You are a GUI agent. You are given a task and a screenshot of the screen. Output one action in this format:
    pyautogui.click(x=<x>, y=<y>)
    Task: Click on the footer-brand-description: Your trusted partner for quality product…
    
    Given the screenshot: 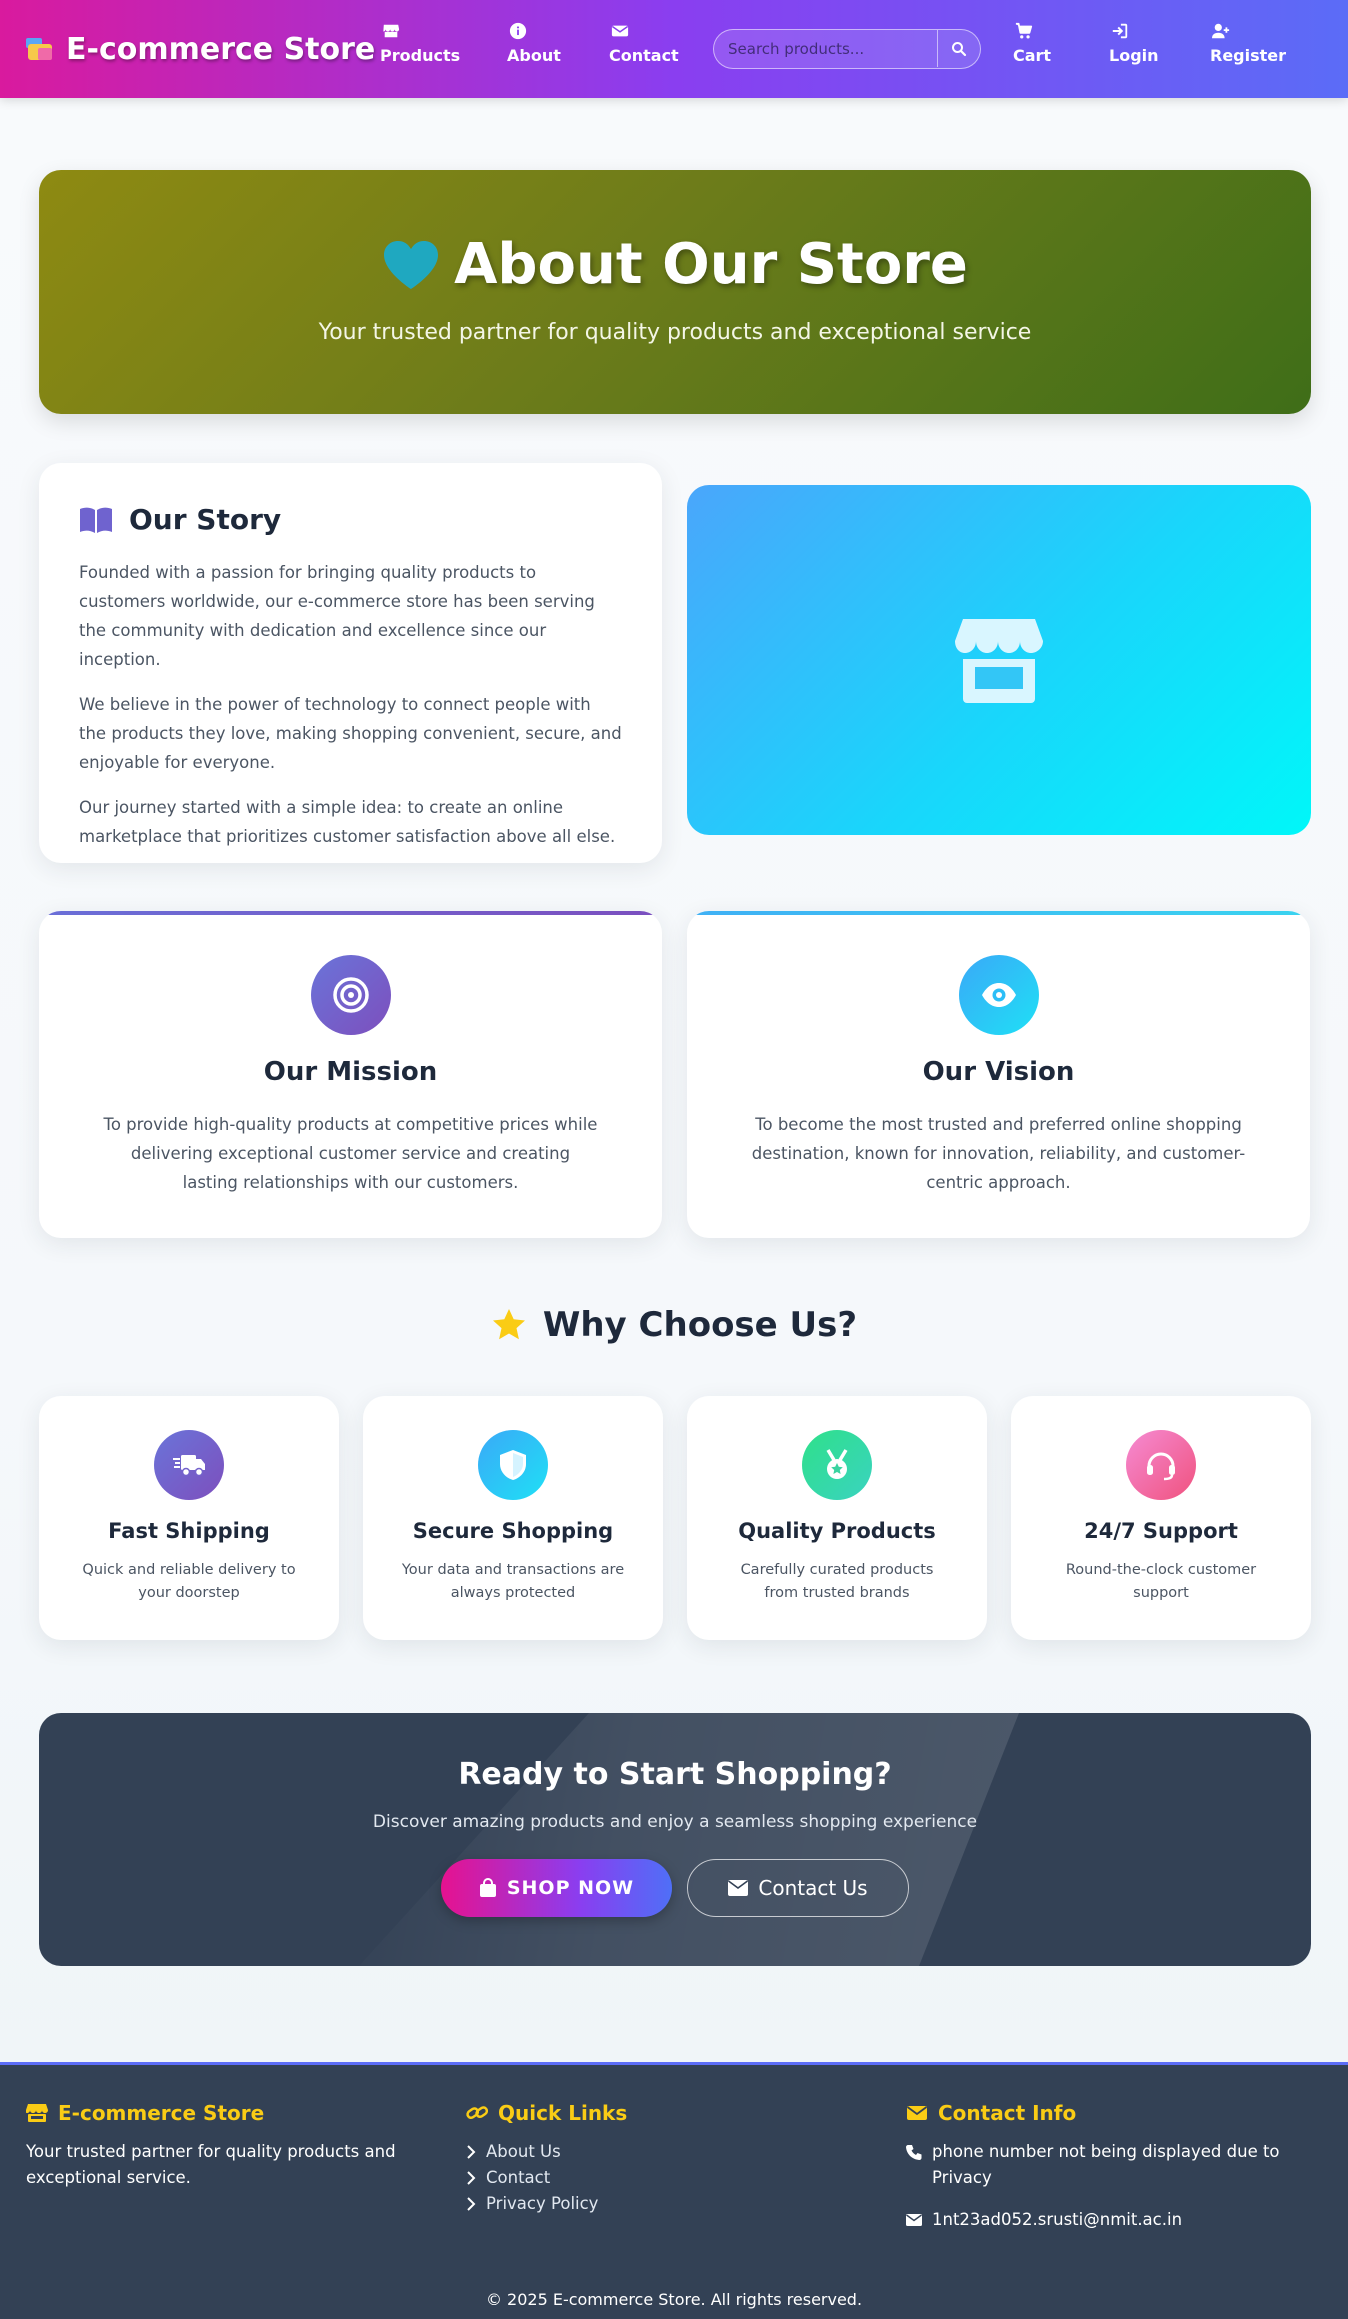 What is the action you would take?
    pyautogui.click(x=211, y=2164)
    